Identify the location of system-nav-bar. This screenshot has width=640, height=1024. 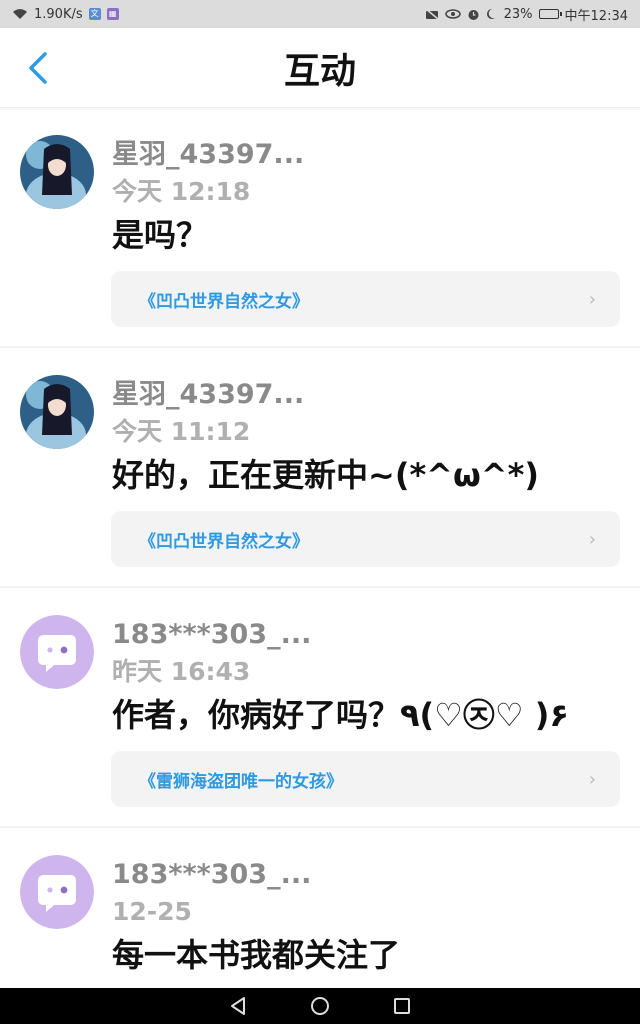
(320, 1006).